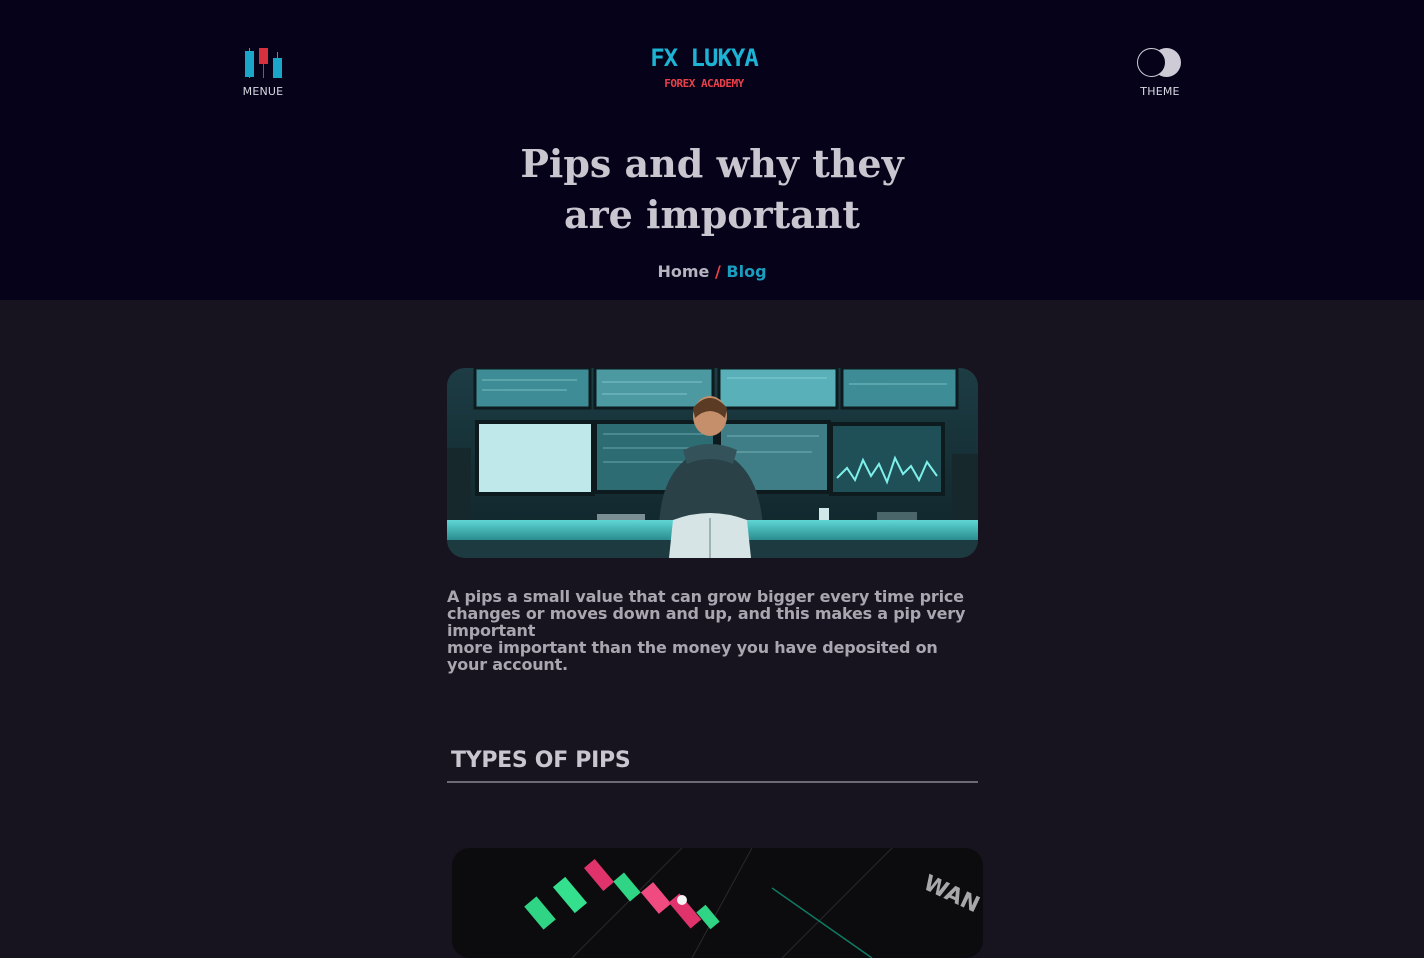  I want to click on breadcrumb-current: Blog, so click(746, 271).